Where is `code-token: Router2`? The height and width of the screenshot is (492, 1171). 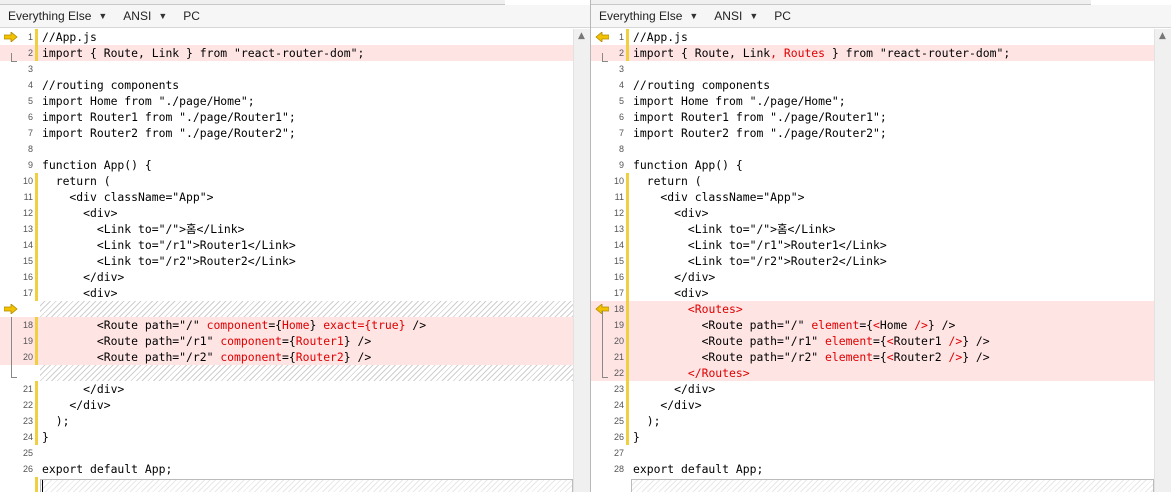
code-token: Router2 is located at coordinates (921, 357).